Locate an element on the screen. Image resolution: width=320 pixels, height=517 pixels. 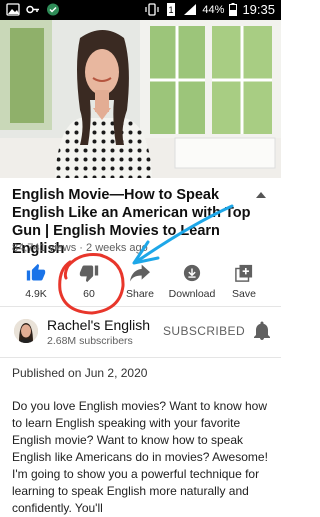
download-button: Download is located at coordinates (192, 281).